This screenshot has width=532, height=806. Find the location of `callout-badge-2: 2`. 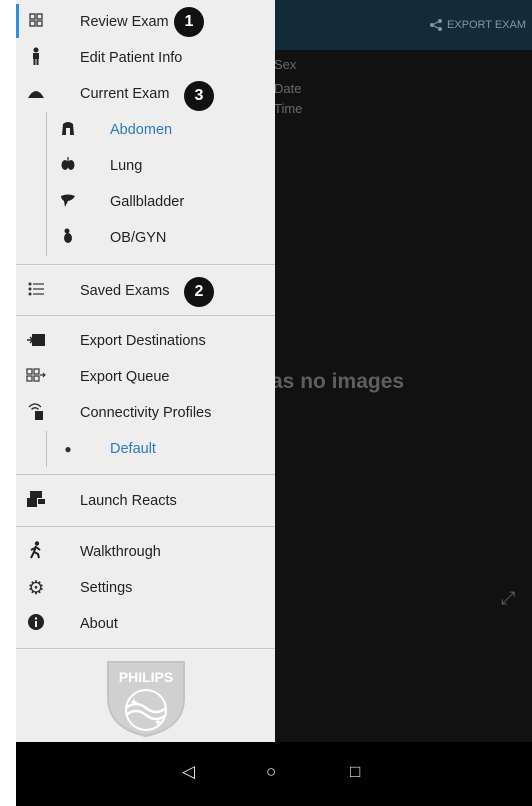

callout-badge-2: 2 is located at coordinates (199, 292).